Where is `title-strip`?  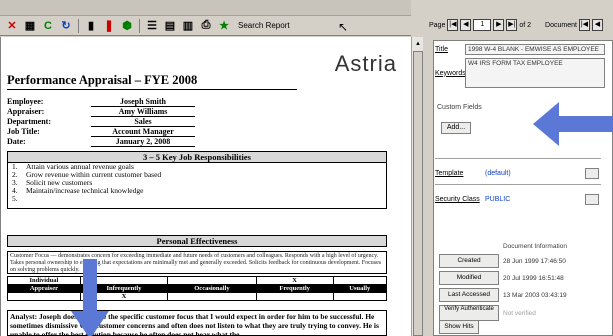
title-strip is located at coordinates (205, 8).